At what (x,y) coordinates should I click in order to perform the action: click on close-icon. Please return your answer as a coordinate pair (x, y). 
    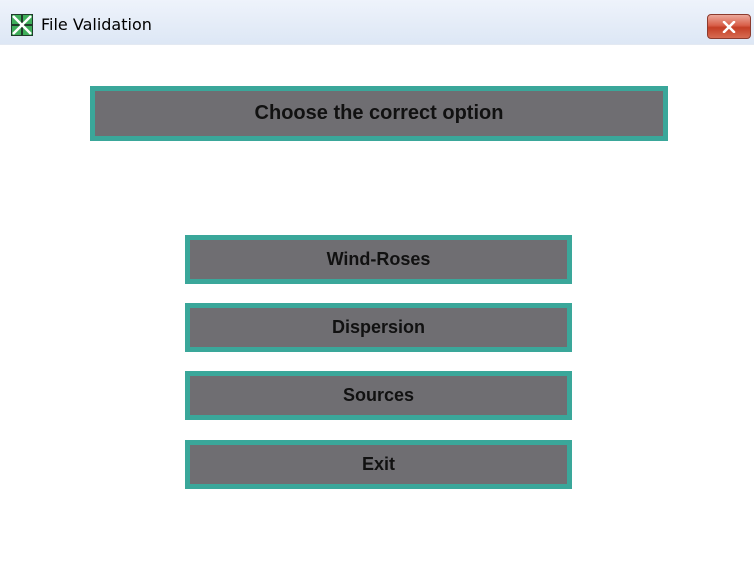
    Looking at the image, I should click on (729, 26).